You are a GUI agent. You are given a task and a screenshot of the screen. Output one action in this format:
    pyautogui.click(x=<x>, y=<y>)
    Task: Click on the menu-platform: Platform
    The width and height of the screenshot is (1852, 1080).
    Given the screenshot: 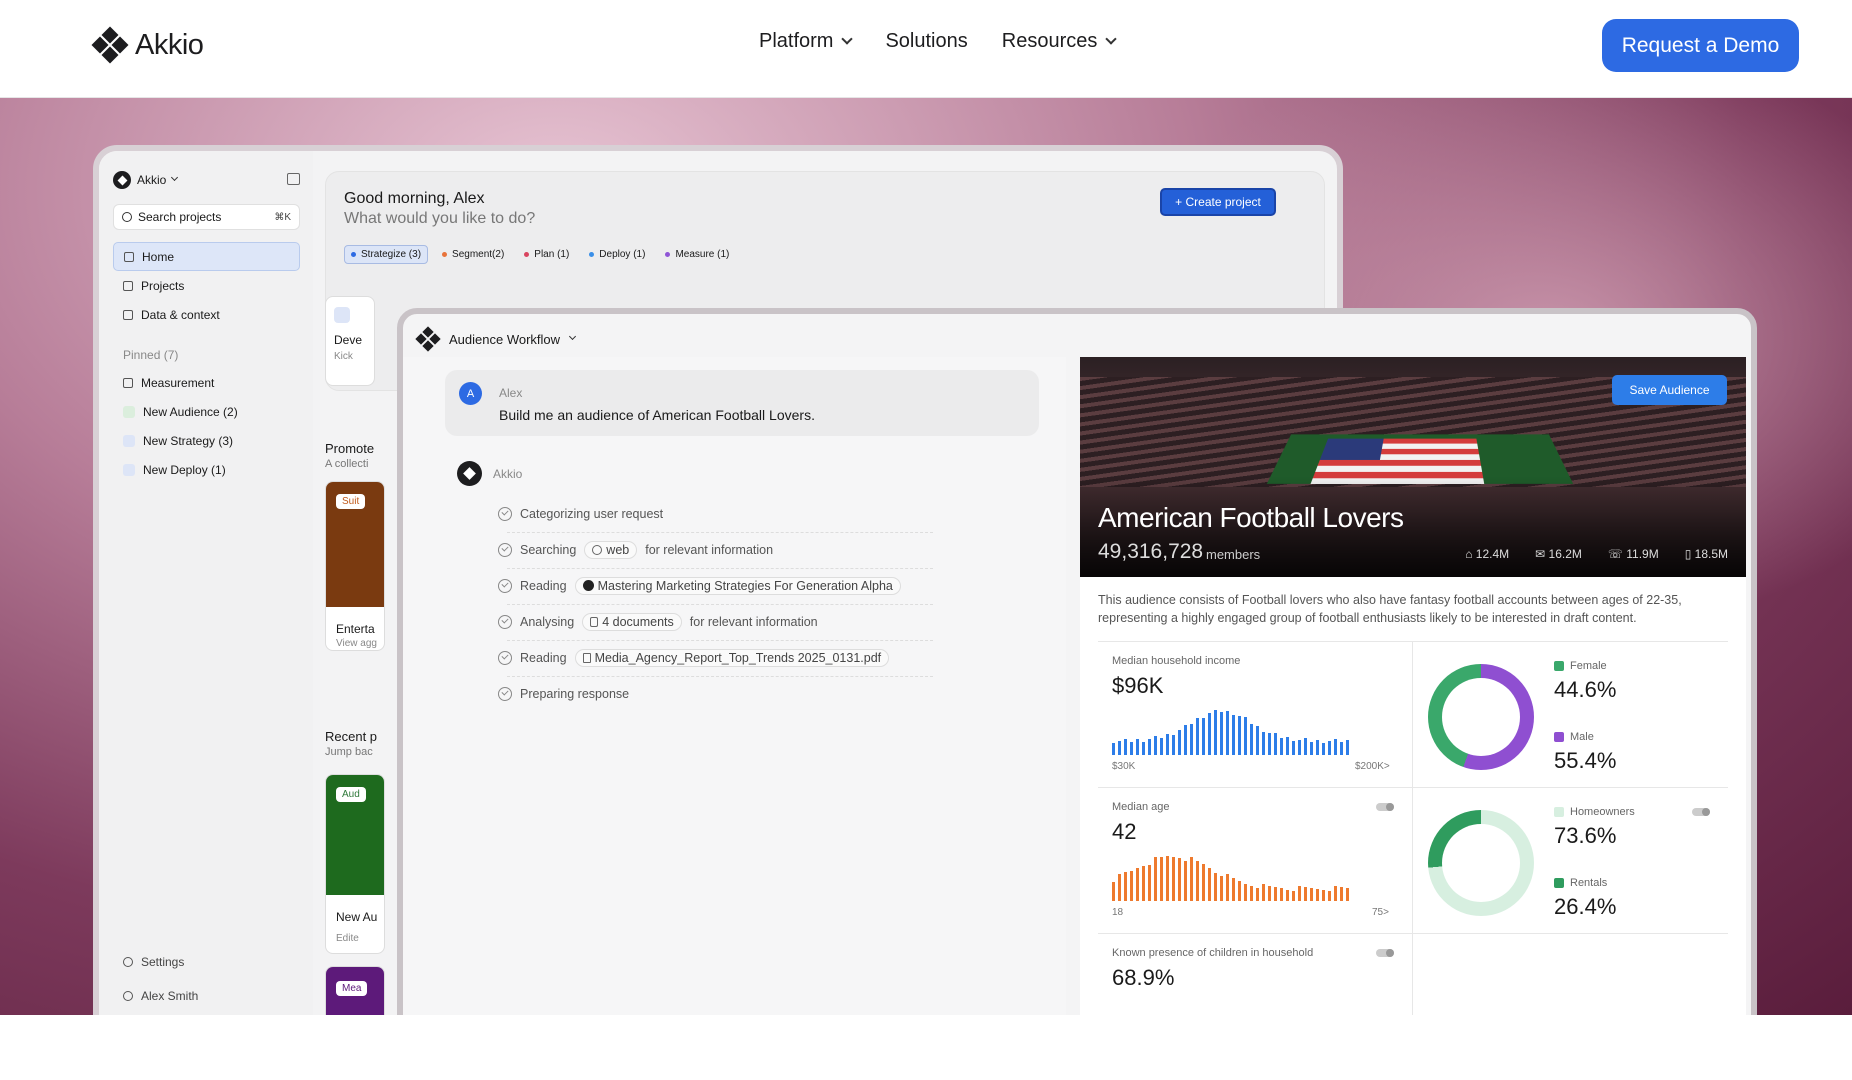 What is the action you would take?
    pyautogui.click(x=806, y=41)
    